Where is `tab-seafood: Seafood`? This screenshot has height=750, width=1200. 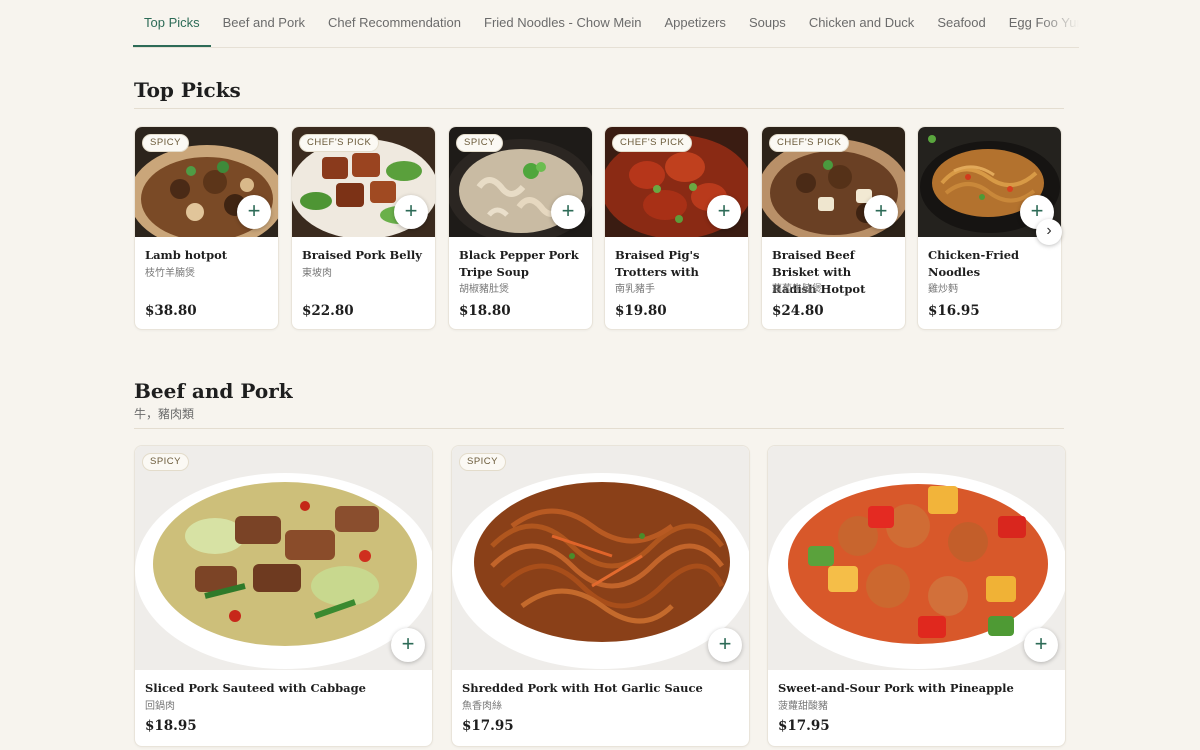 tab-seafood: Seafood is located at coordinates (961, 23).